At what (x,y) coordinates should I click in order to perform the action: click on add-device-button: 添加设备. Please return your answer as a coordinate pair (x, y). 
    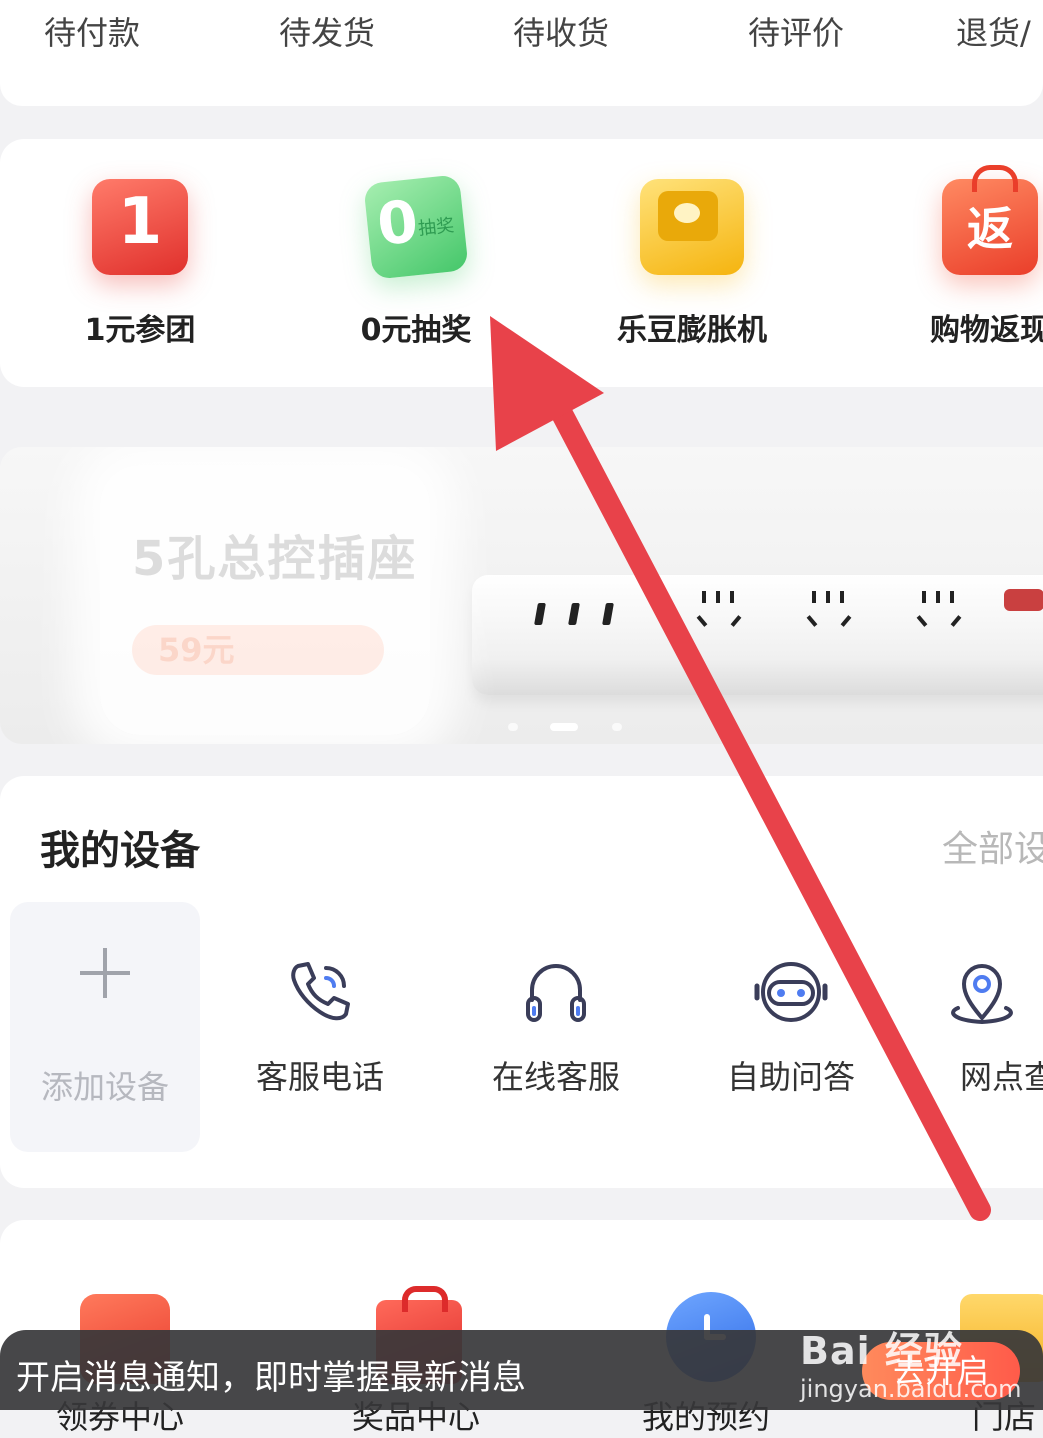
    Looking at the image, I should click on (105, 1027).